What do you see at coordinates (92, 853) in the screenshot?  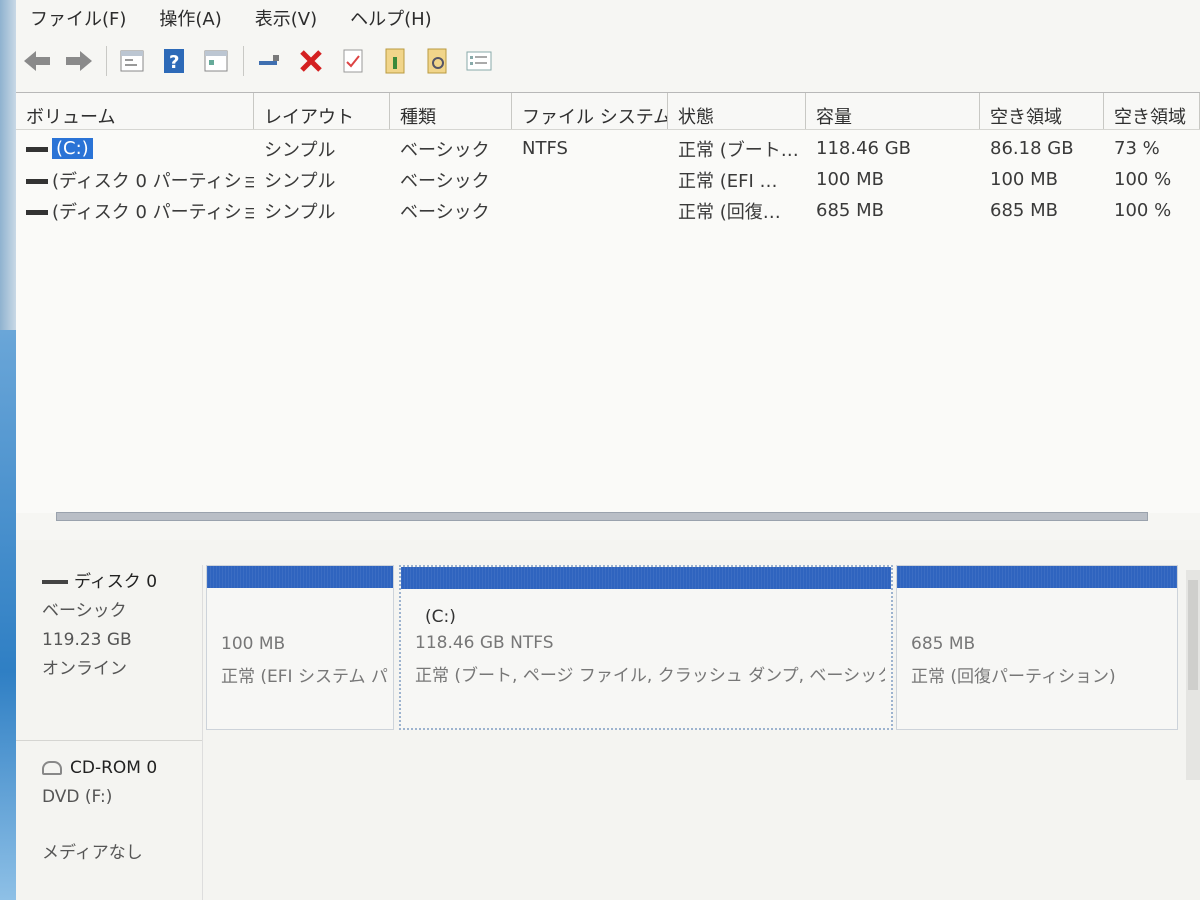 I see `cdrom-media: メディアなし` at bounding box center [92, 853].